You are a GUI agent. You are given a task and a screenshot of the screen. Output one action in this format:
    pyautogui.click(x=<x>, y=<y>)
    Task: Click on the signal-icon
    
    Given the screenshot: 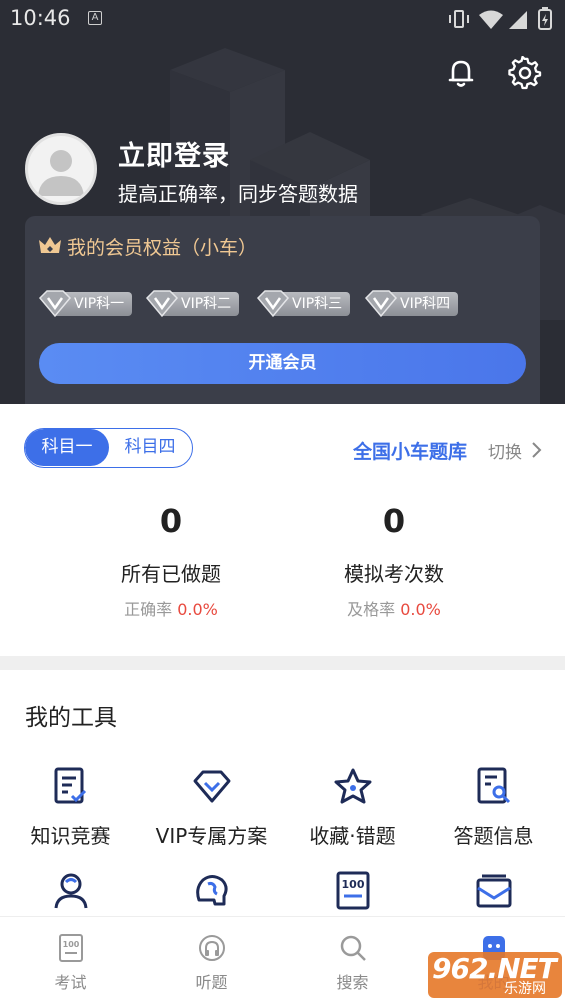 What is the action you would take?
    pyautogui.click(x=518, y=20)
    